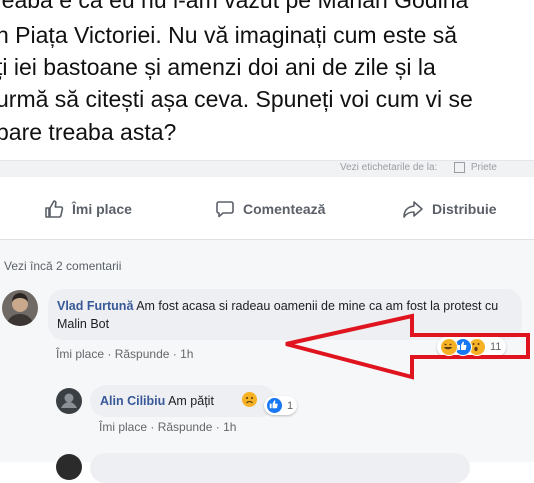 This screenshot has height=483, width=534. Describe the element at coordinates (280, 468) in the screenshot. I see `comment-bubble` at that location.